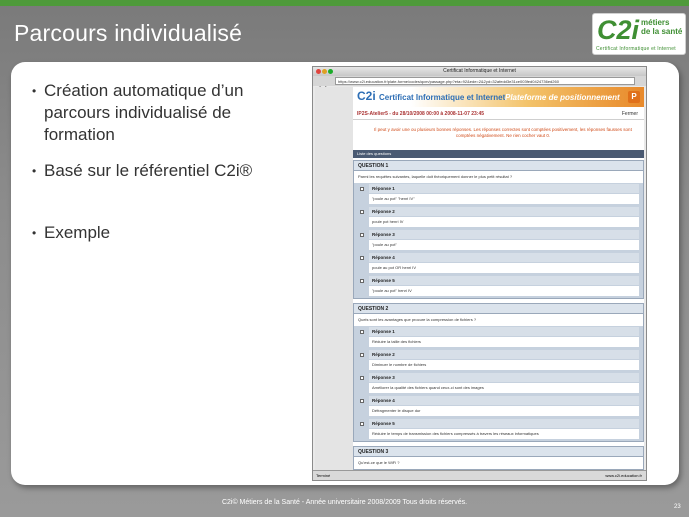 Image resolution: width=689 pixels, height=517 pixels. I want to click on window-titlebar: Certificat Informatique et Internet, so click(479, 71).